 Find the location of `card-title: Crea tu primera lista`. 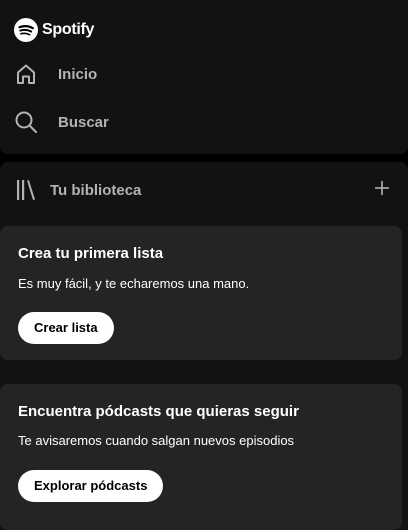

card-title: Crea tu primera lista is located at coordinates (91, 253).